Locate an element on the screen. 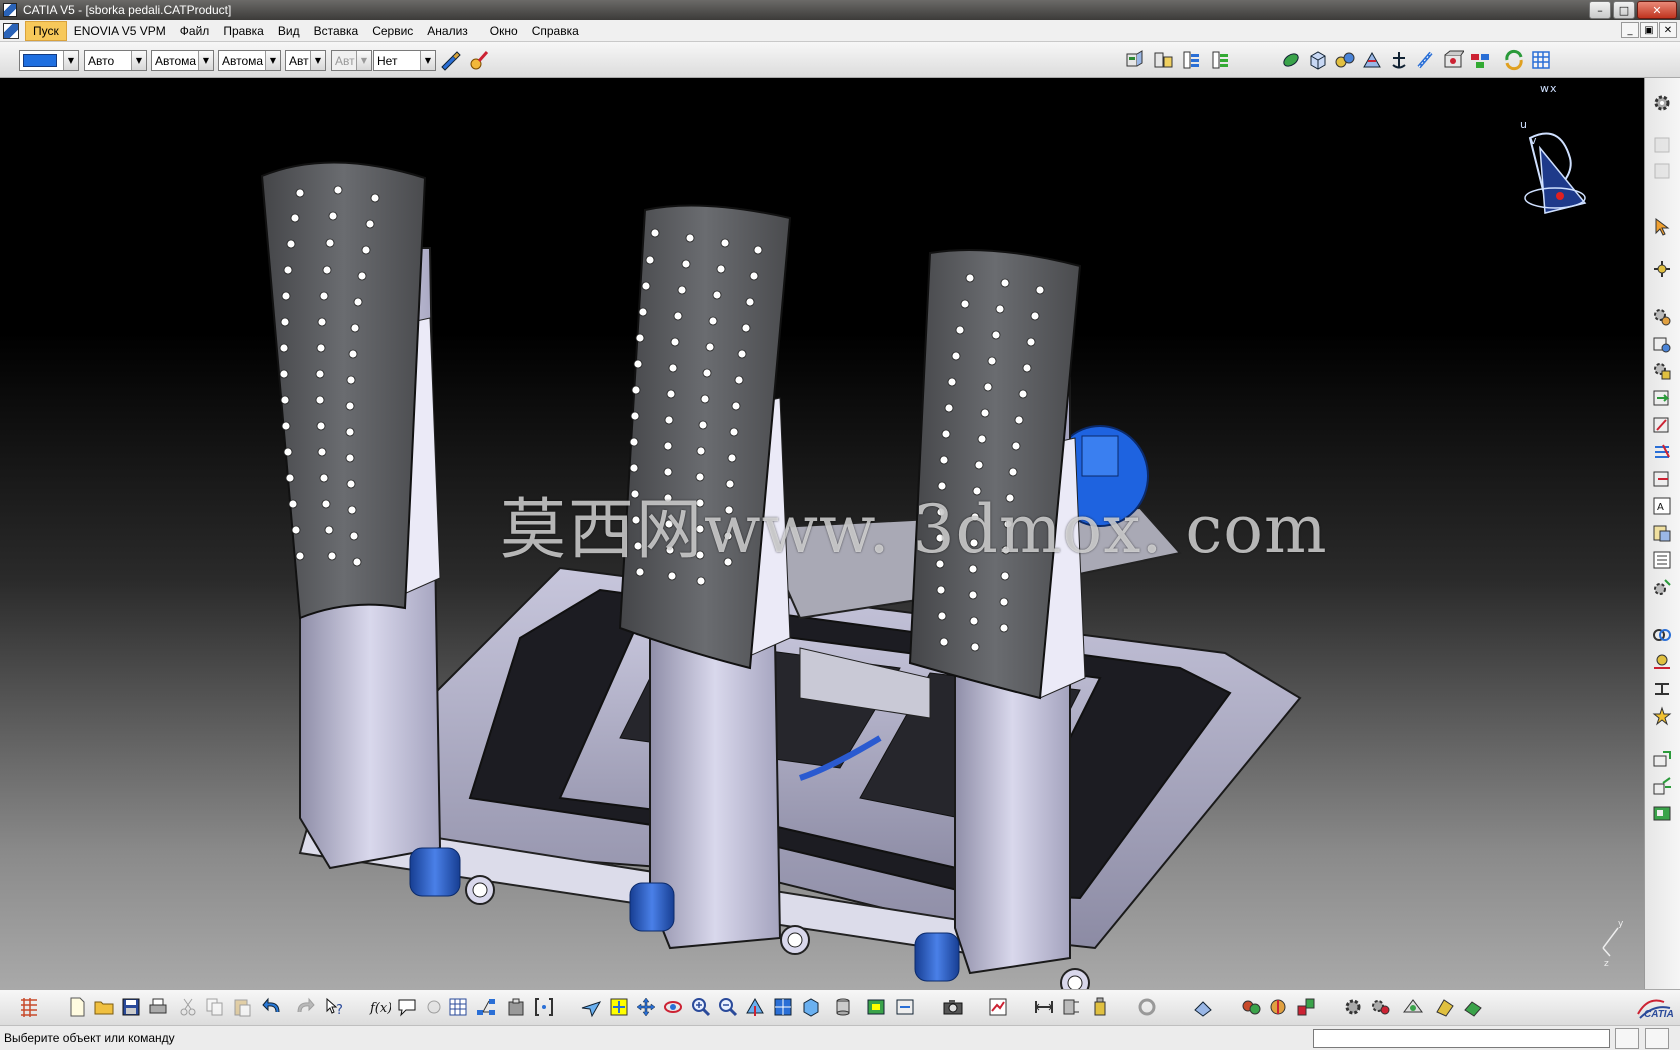 This screenshot has height=1050, width=1680. menu-window: Окно is located at coordinates (504, 31).